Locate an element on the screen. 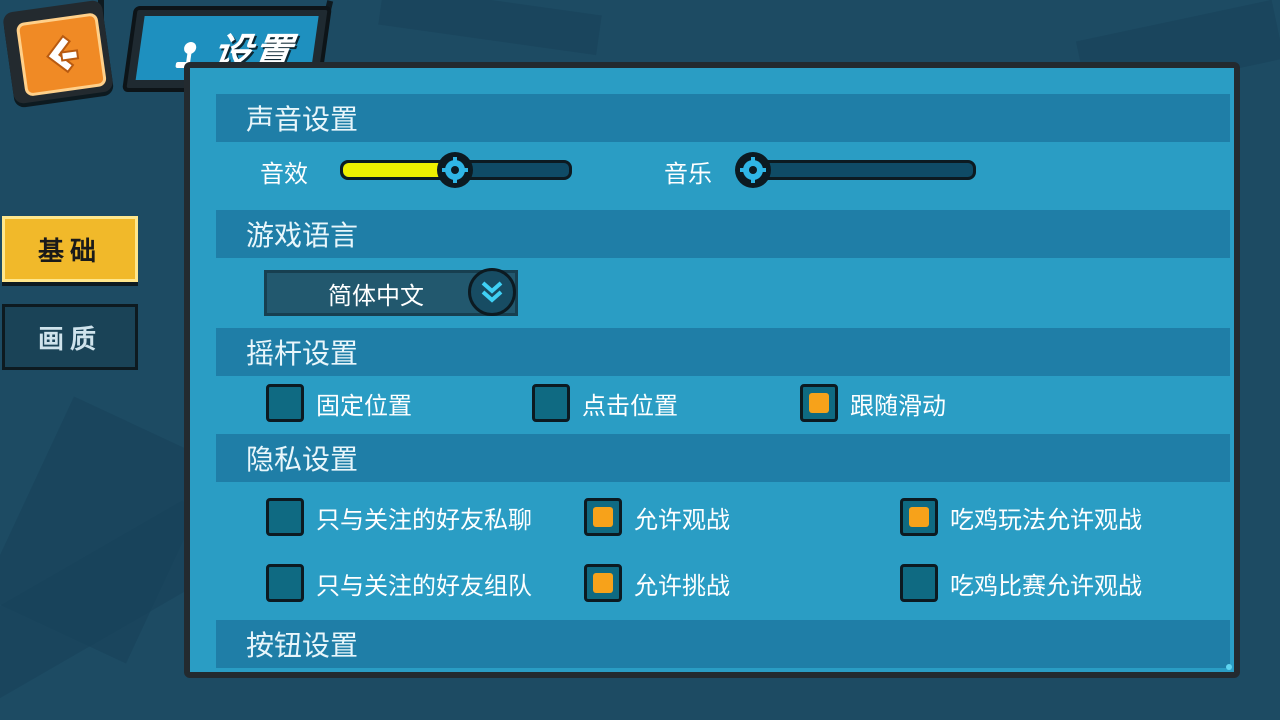 This screenshot has width=1280, height=720. section-joystick-header: 摇杆设置 is located at coordinates (723, 352).